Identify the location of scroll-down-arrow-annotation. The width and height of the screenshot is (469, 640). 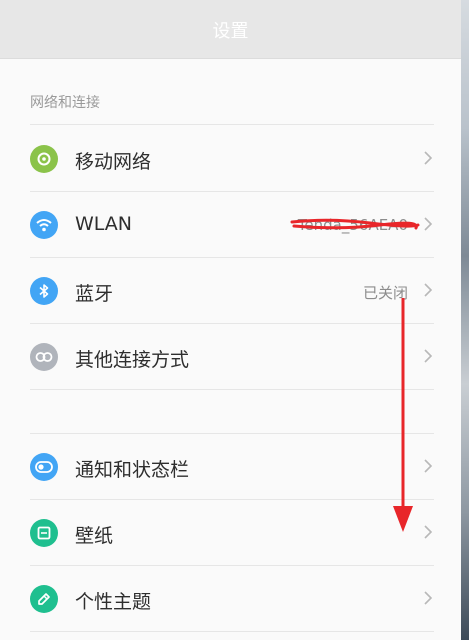
(403, 415).